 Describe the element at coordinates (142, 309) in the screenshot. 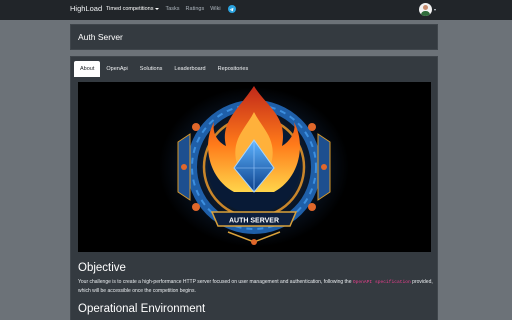

I see `environment-heading: Operational Environment` at that location.